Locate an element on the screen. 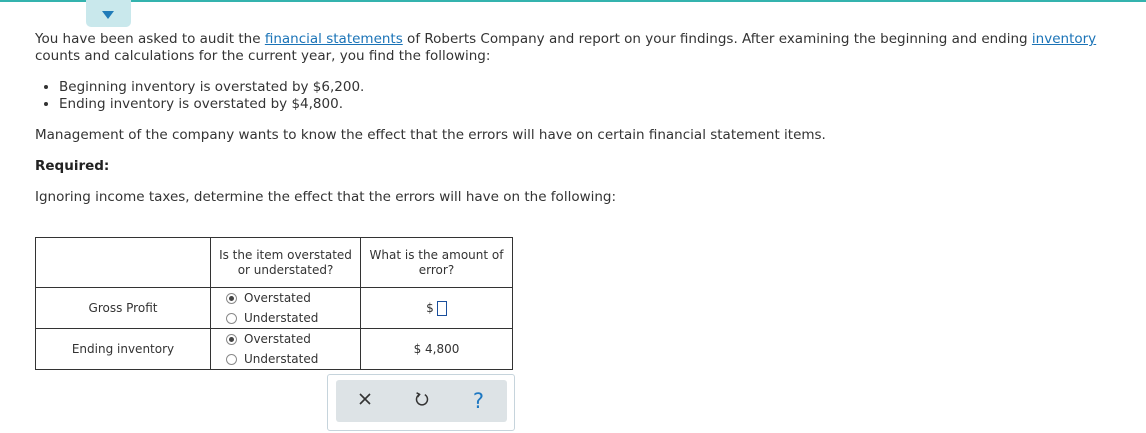 This screenshot has height=433, width=1146. amount-cell-ending-inventory: $ 4,800 is located at coordinates (436, 349).